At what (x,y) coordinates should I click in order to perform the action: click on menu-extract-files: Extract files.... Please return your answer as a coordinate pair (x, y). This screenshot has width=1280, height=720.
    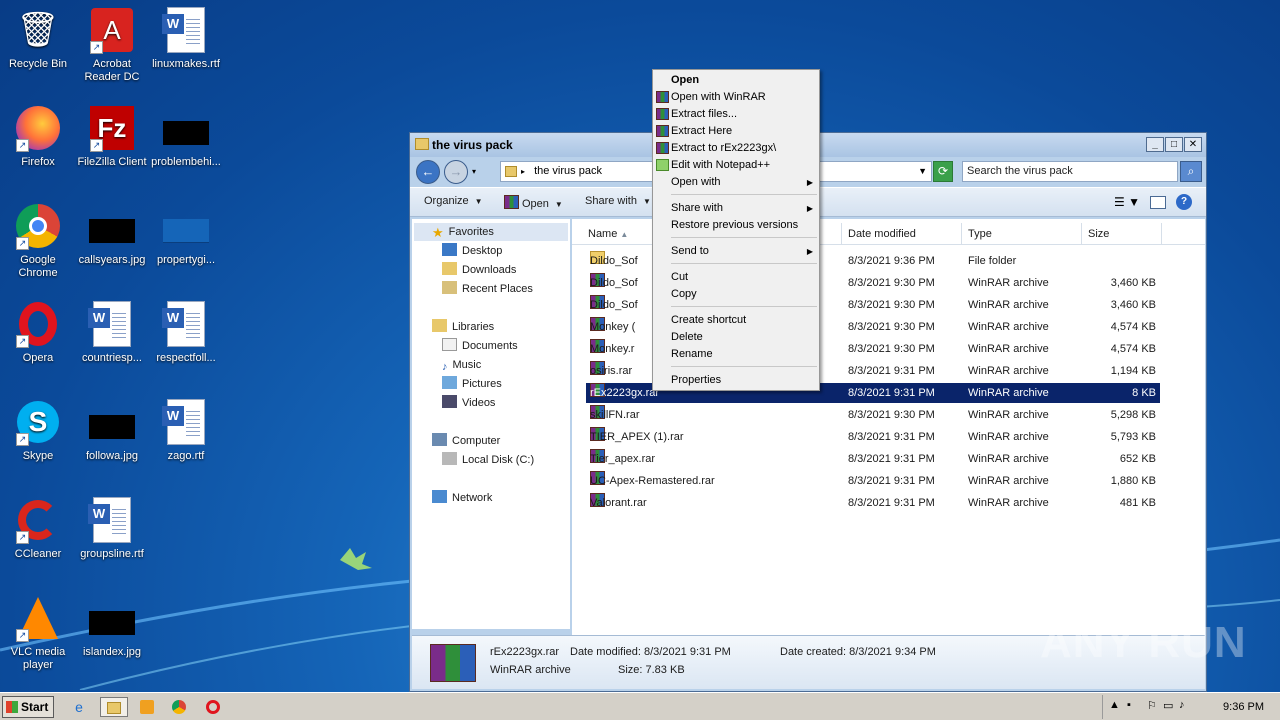
    Looking at the image, I should click on (736, 114).